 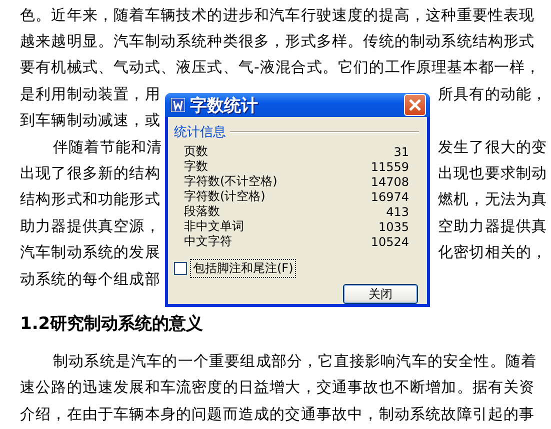 I want to click on text-line: 动系统的每个组成部, so click(x=90, y=279).